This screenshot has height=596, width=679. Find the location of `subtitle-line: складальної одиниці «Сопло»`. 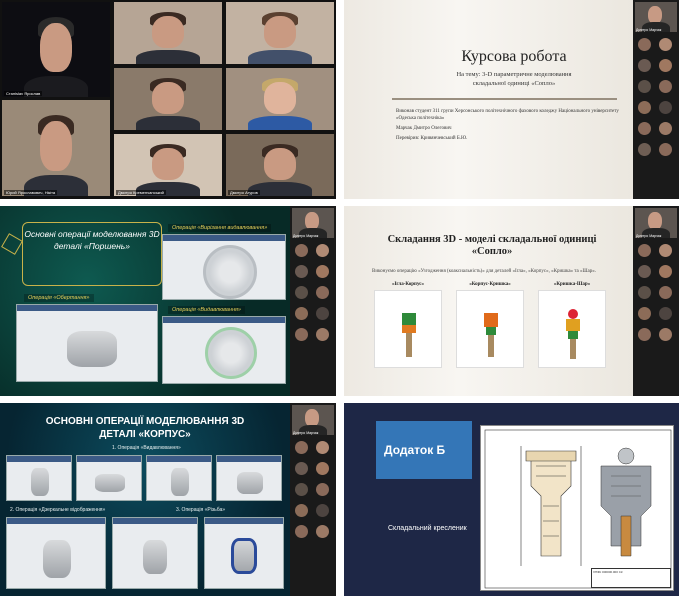

subtitle-line: складальної одиниці «Сопло» is located at coordinates (514, 83).